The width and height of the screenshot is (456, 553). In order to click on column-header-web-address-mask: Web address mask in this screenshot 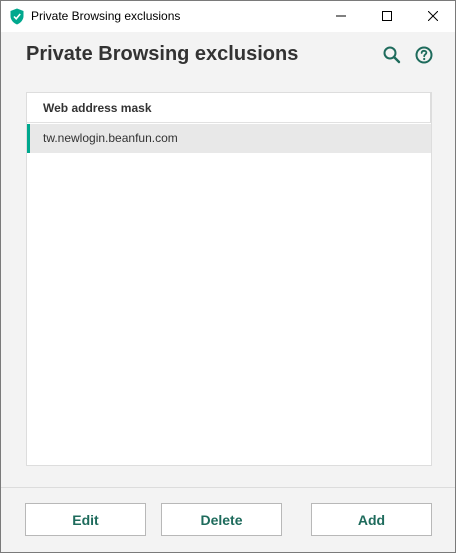, I will do `click(97, 108)`.